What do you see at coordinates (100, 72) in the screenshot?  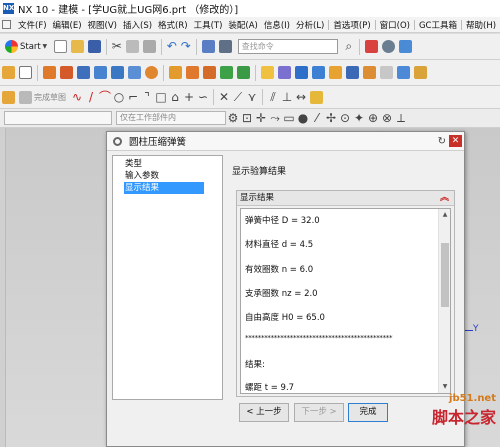 I see `block-icon` at bounding box center [100, 72].